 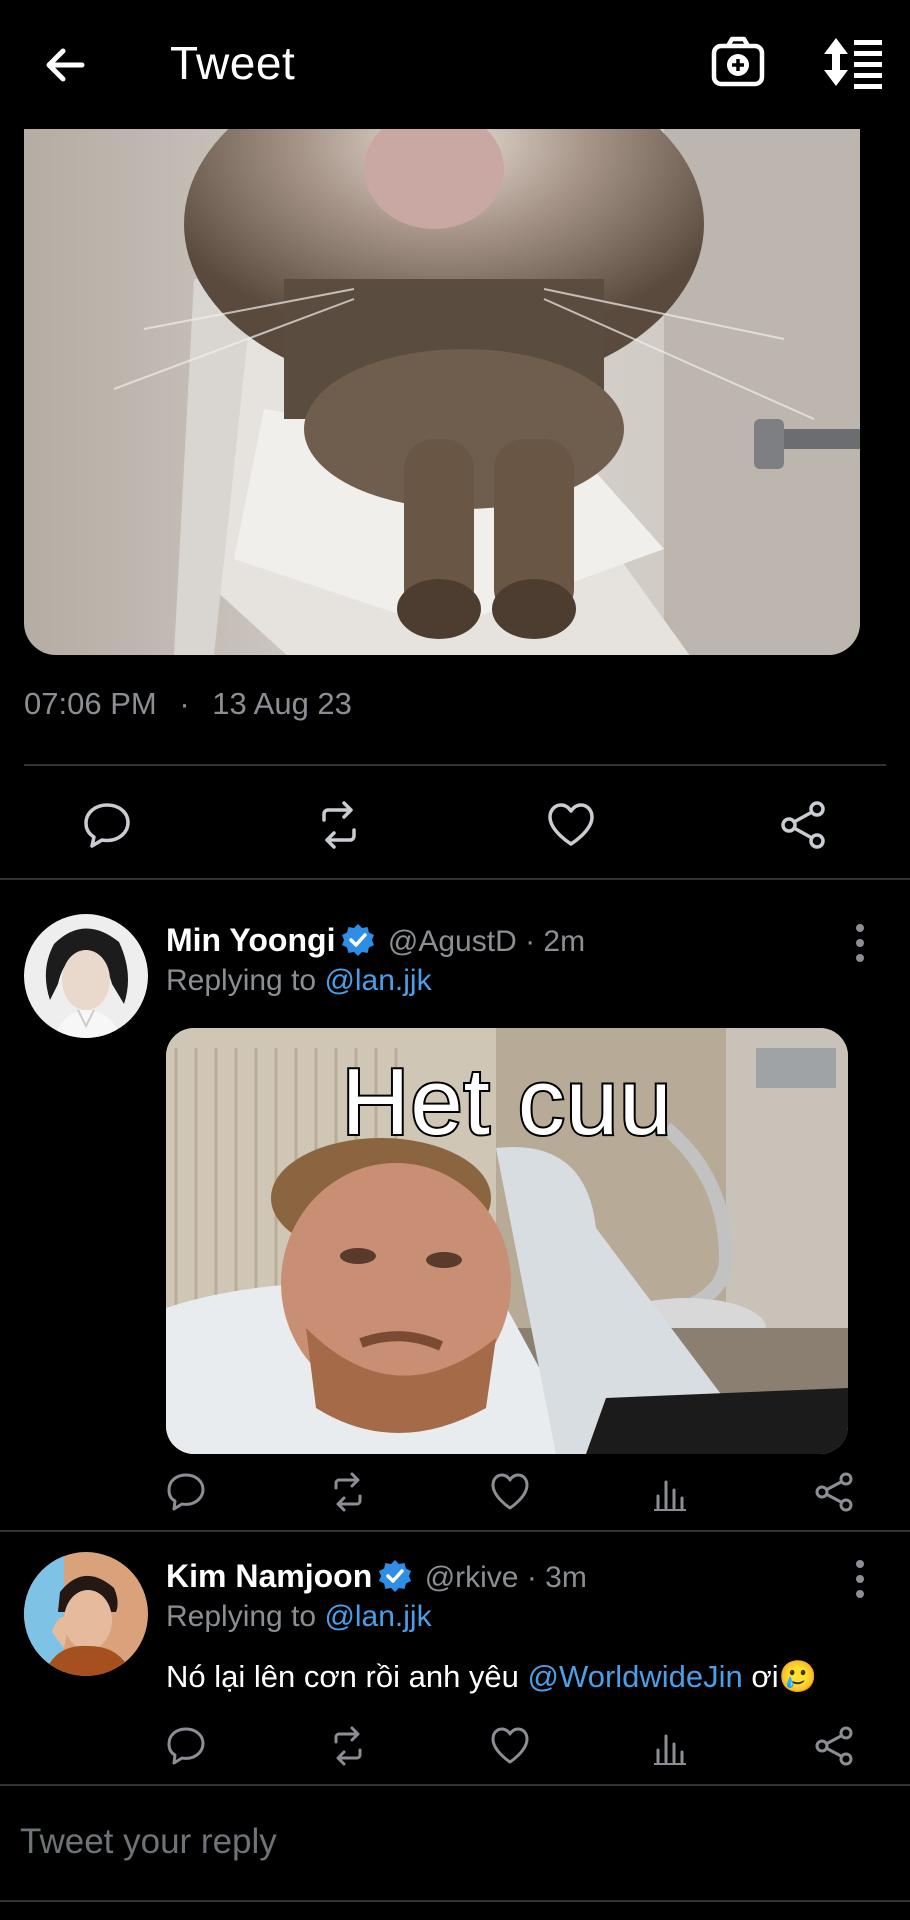 I want to click on tweet-time: 07:06 PM, so click(x=90, y=703).